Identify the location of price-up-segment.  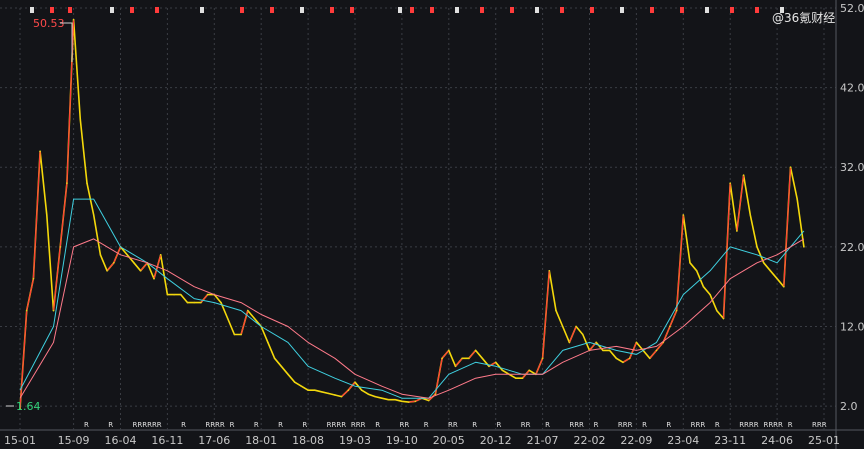
(412, 401).